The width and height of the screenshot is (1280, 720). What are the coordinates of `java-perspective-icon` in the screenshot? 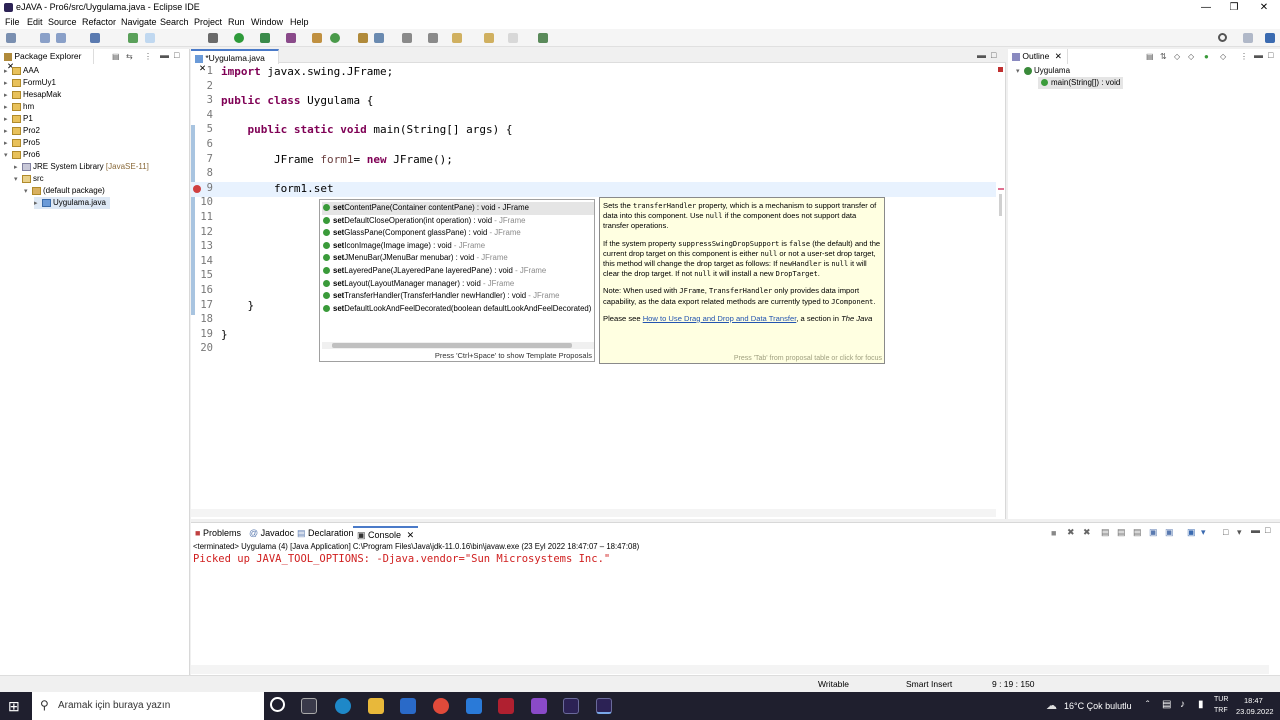 It's located at (1270, 38).